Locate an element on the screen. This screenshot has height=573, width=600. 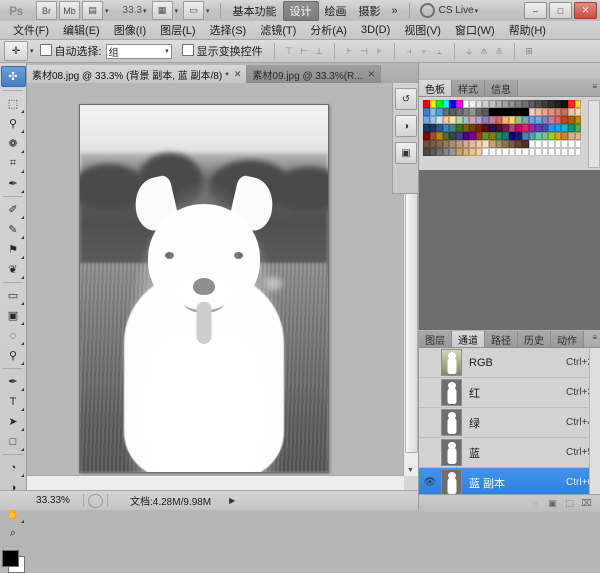
swatches-grid is located at coordinates (510, 128).